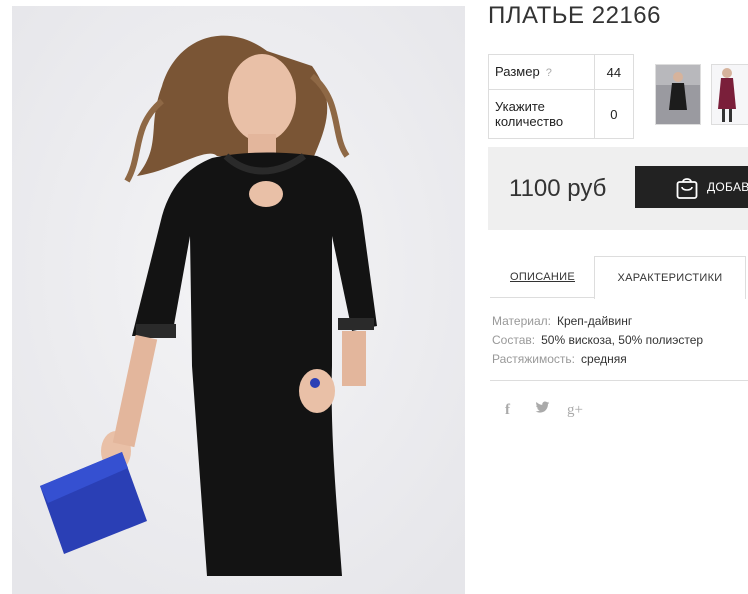 Image resolution: width=748 pixels, height=594 pixels. What do you see at coordinates (727, 187) in the screenshot?
I see `add-to-cart-label: ДОБАВИТЬ` at bounding box center [727, 187].